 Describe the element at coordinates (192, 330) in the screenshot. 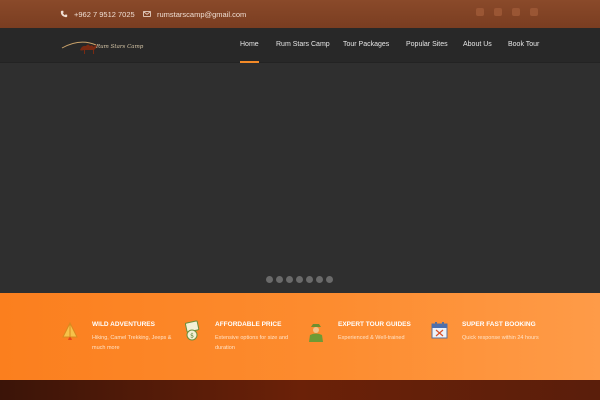

I see `money-icon: $` at that location.